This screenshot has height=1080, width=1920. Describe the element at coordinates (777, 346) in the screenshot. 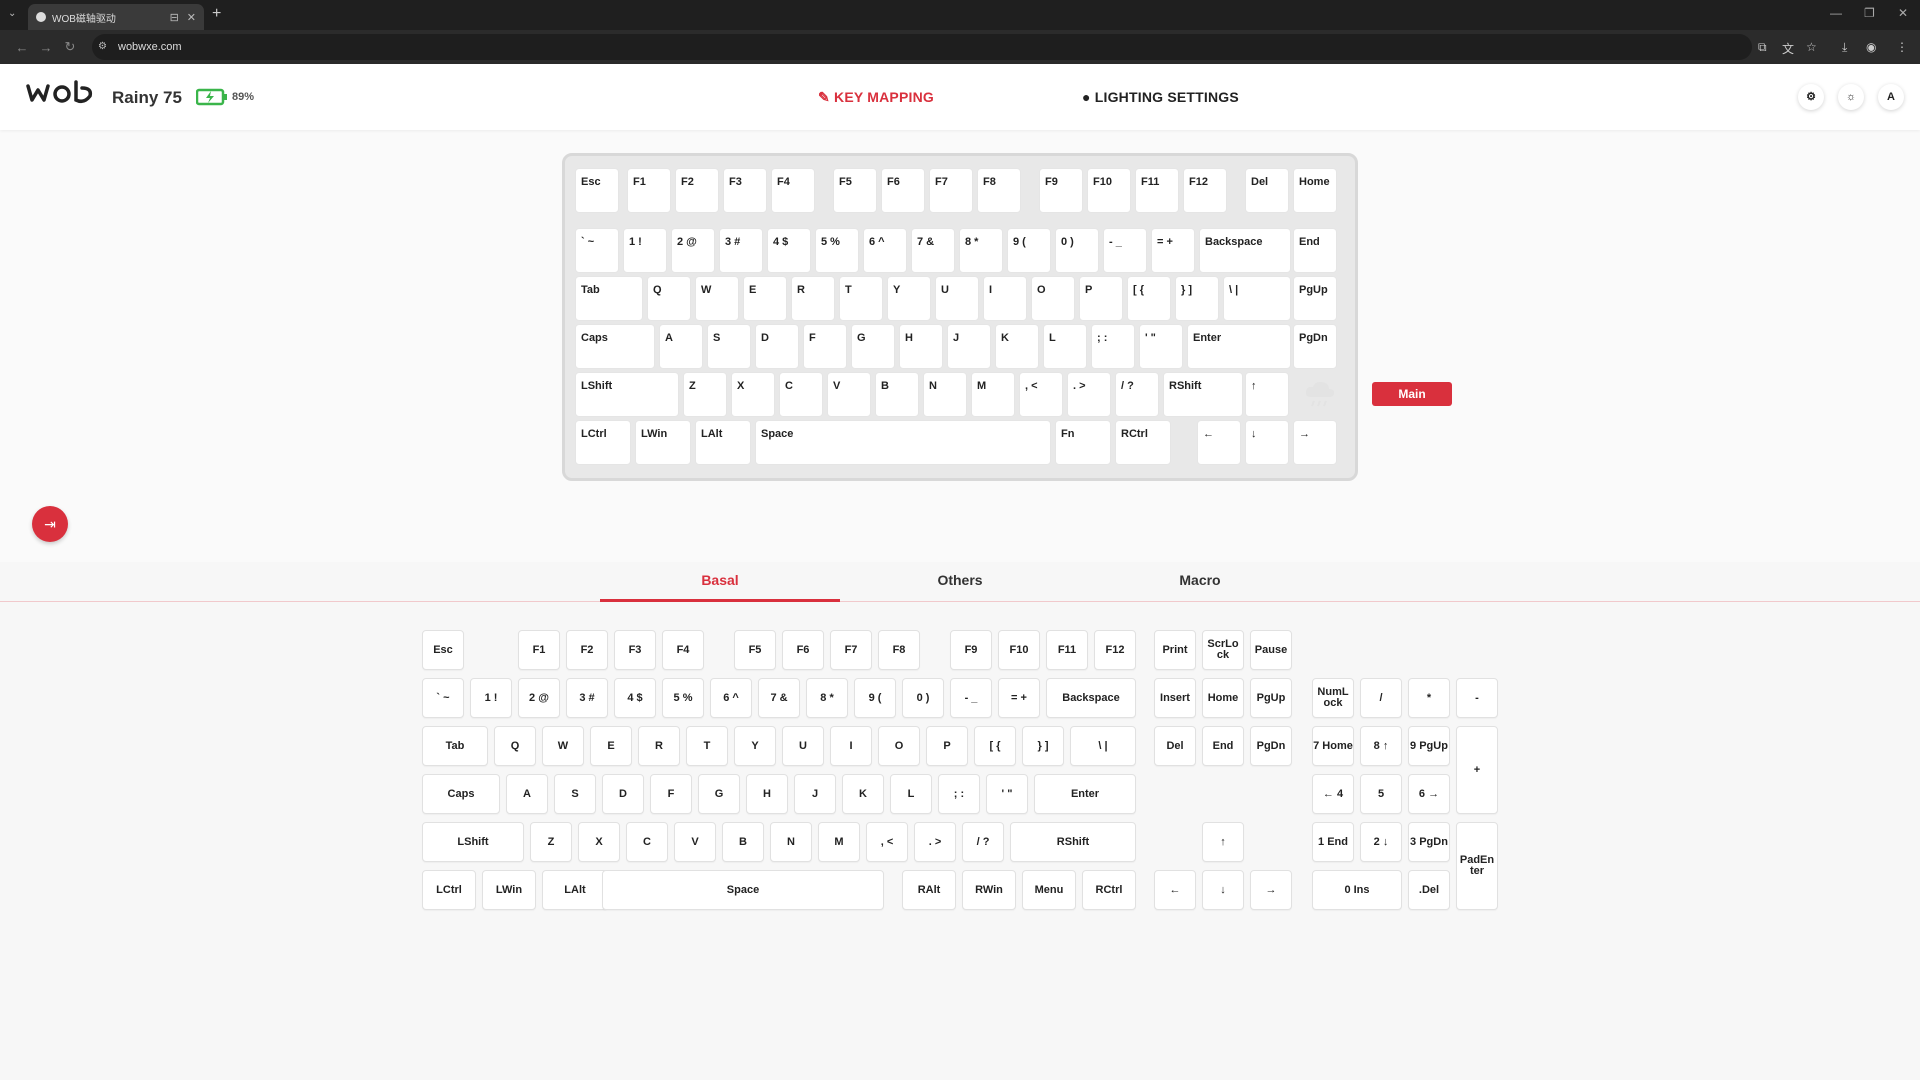

I see `keyboard-key: D` at that location.